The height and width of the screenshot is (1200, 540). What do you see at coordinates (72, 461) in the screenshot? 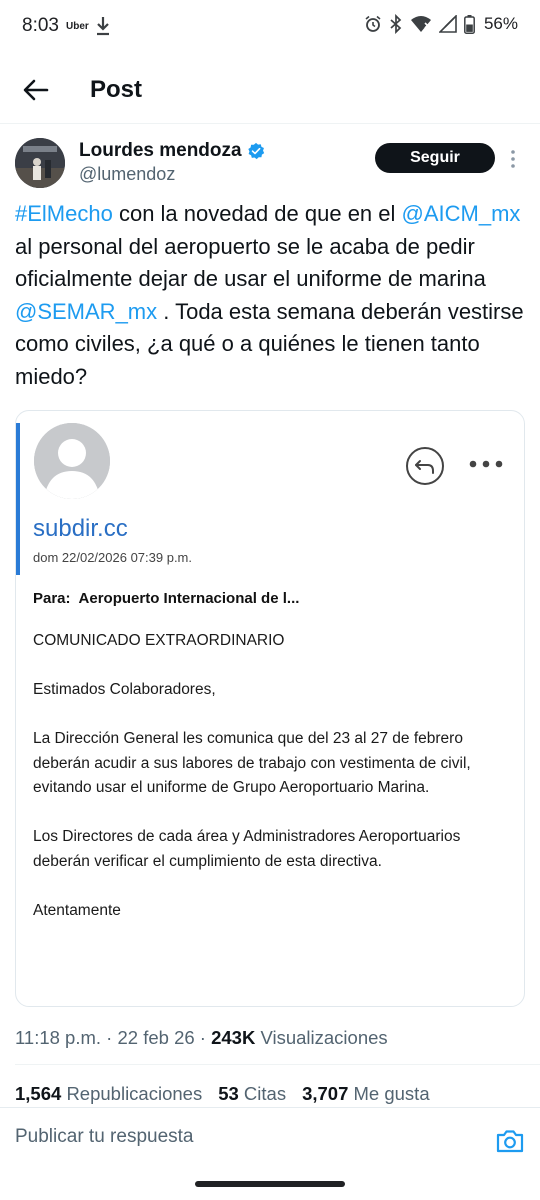
I see `email-avatar-icon` at bounding box center [72, 461].